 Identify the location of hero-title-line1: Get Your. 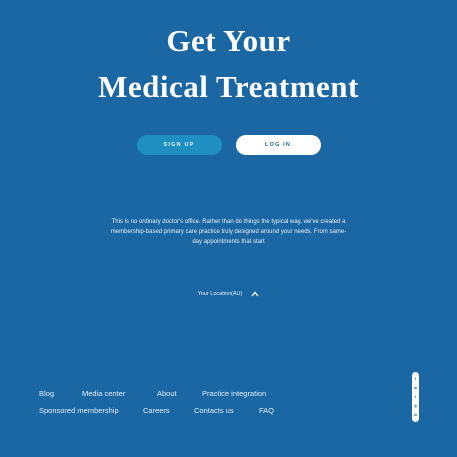
(228, 40).